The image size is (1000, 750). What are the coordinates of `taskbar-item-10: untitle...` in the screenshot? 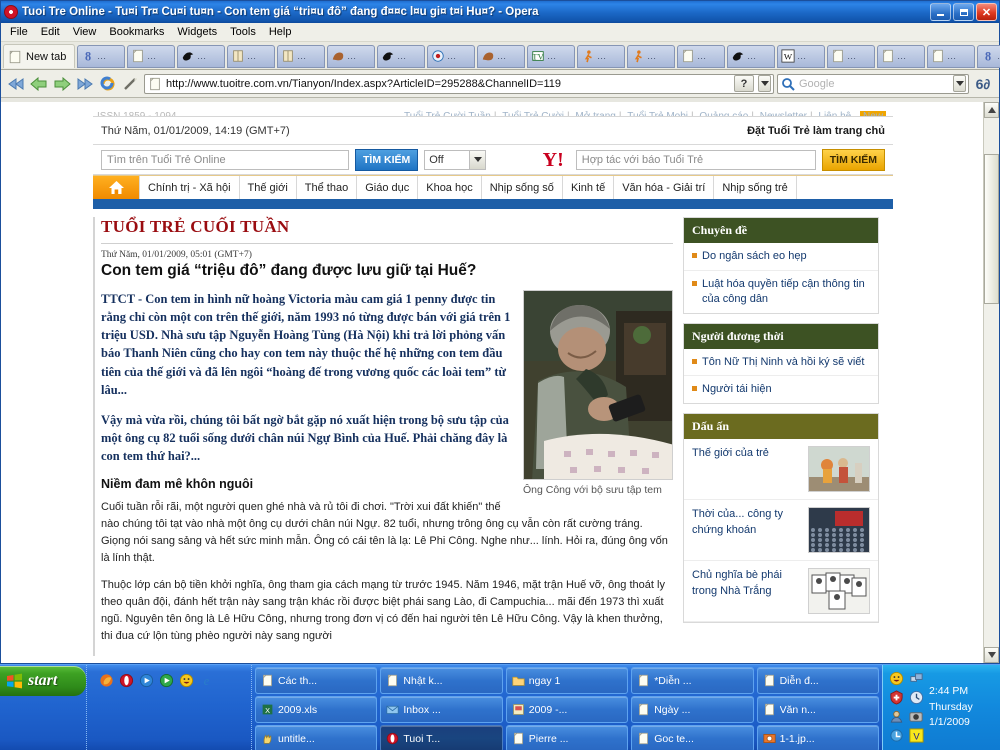 It's located at (316, 737).